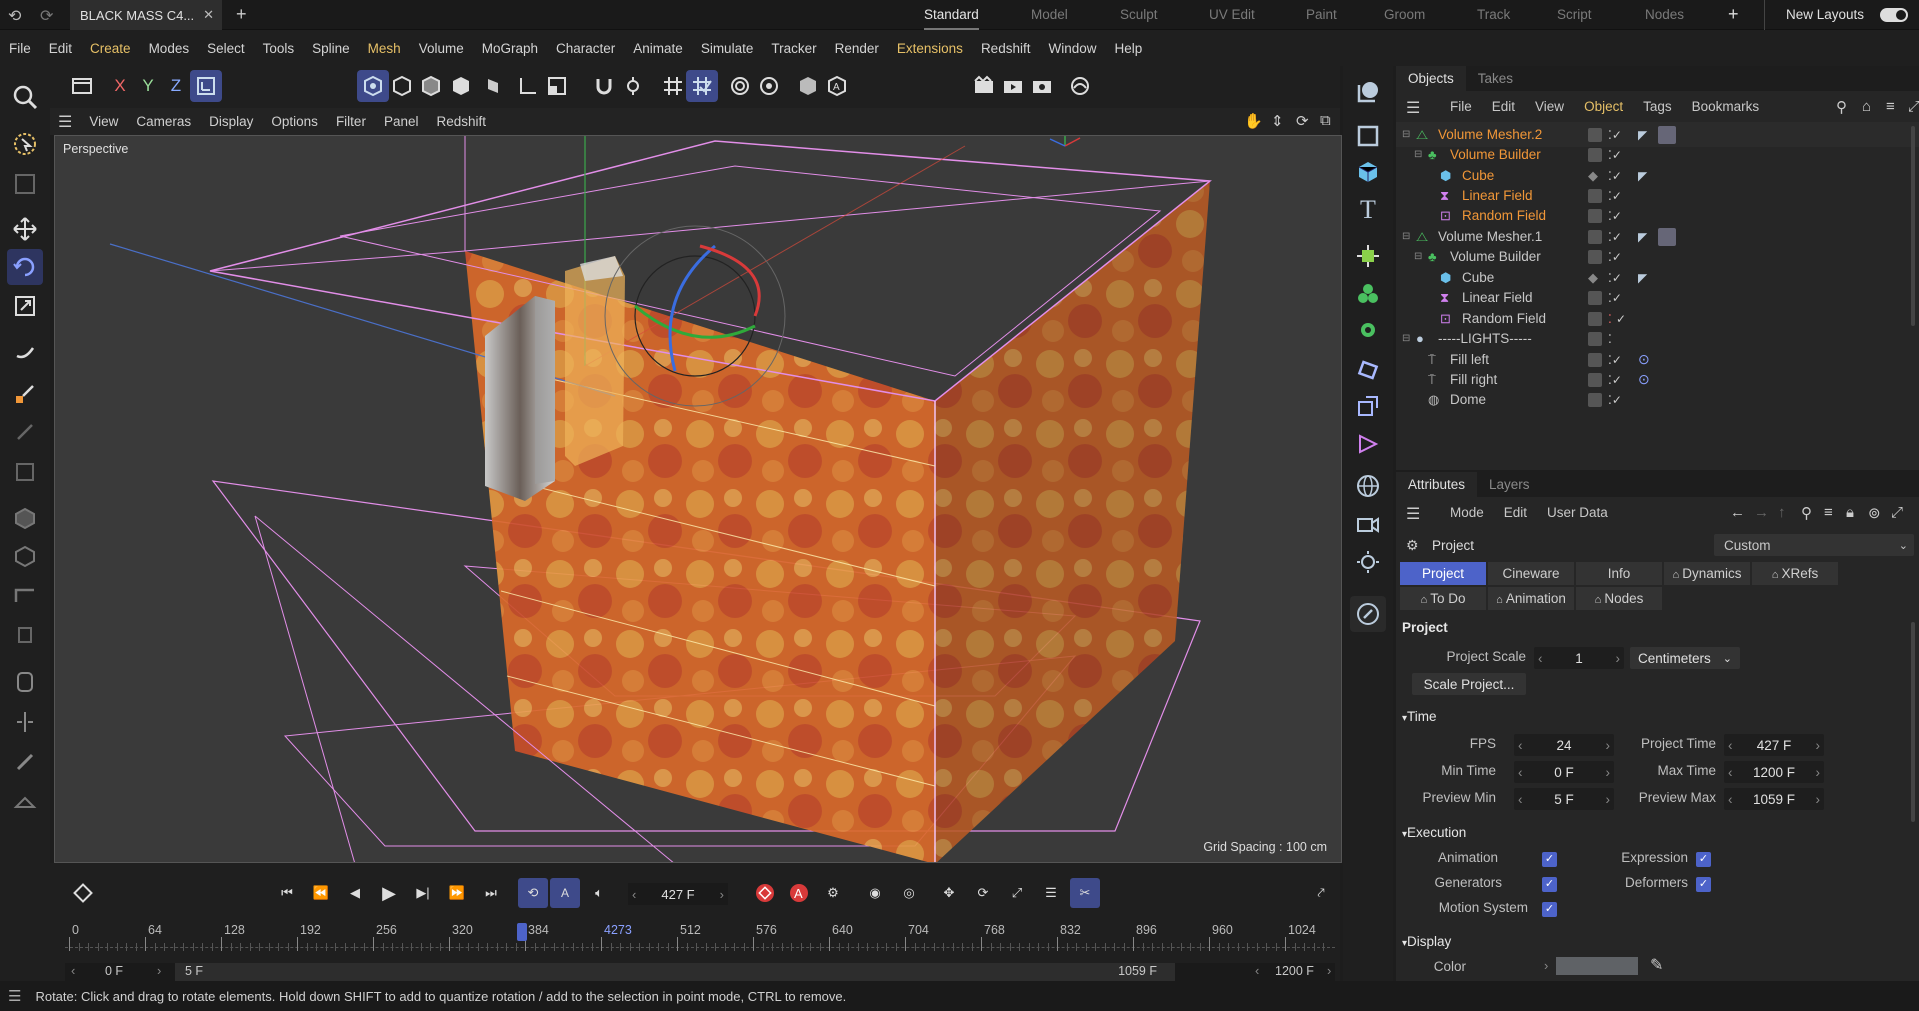  I want to click on custom-dropdown: Custom ⌄, so click(1814, 545).